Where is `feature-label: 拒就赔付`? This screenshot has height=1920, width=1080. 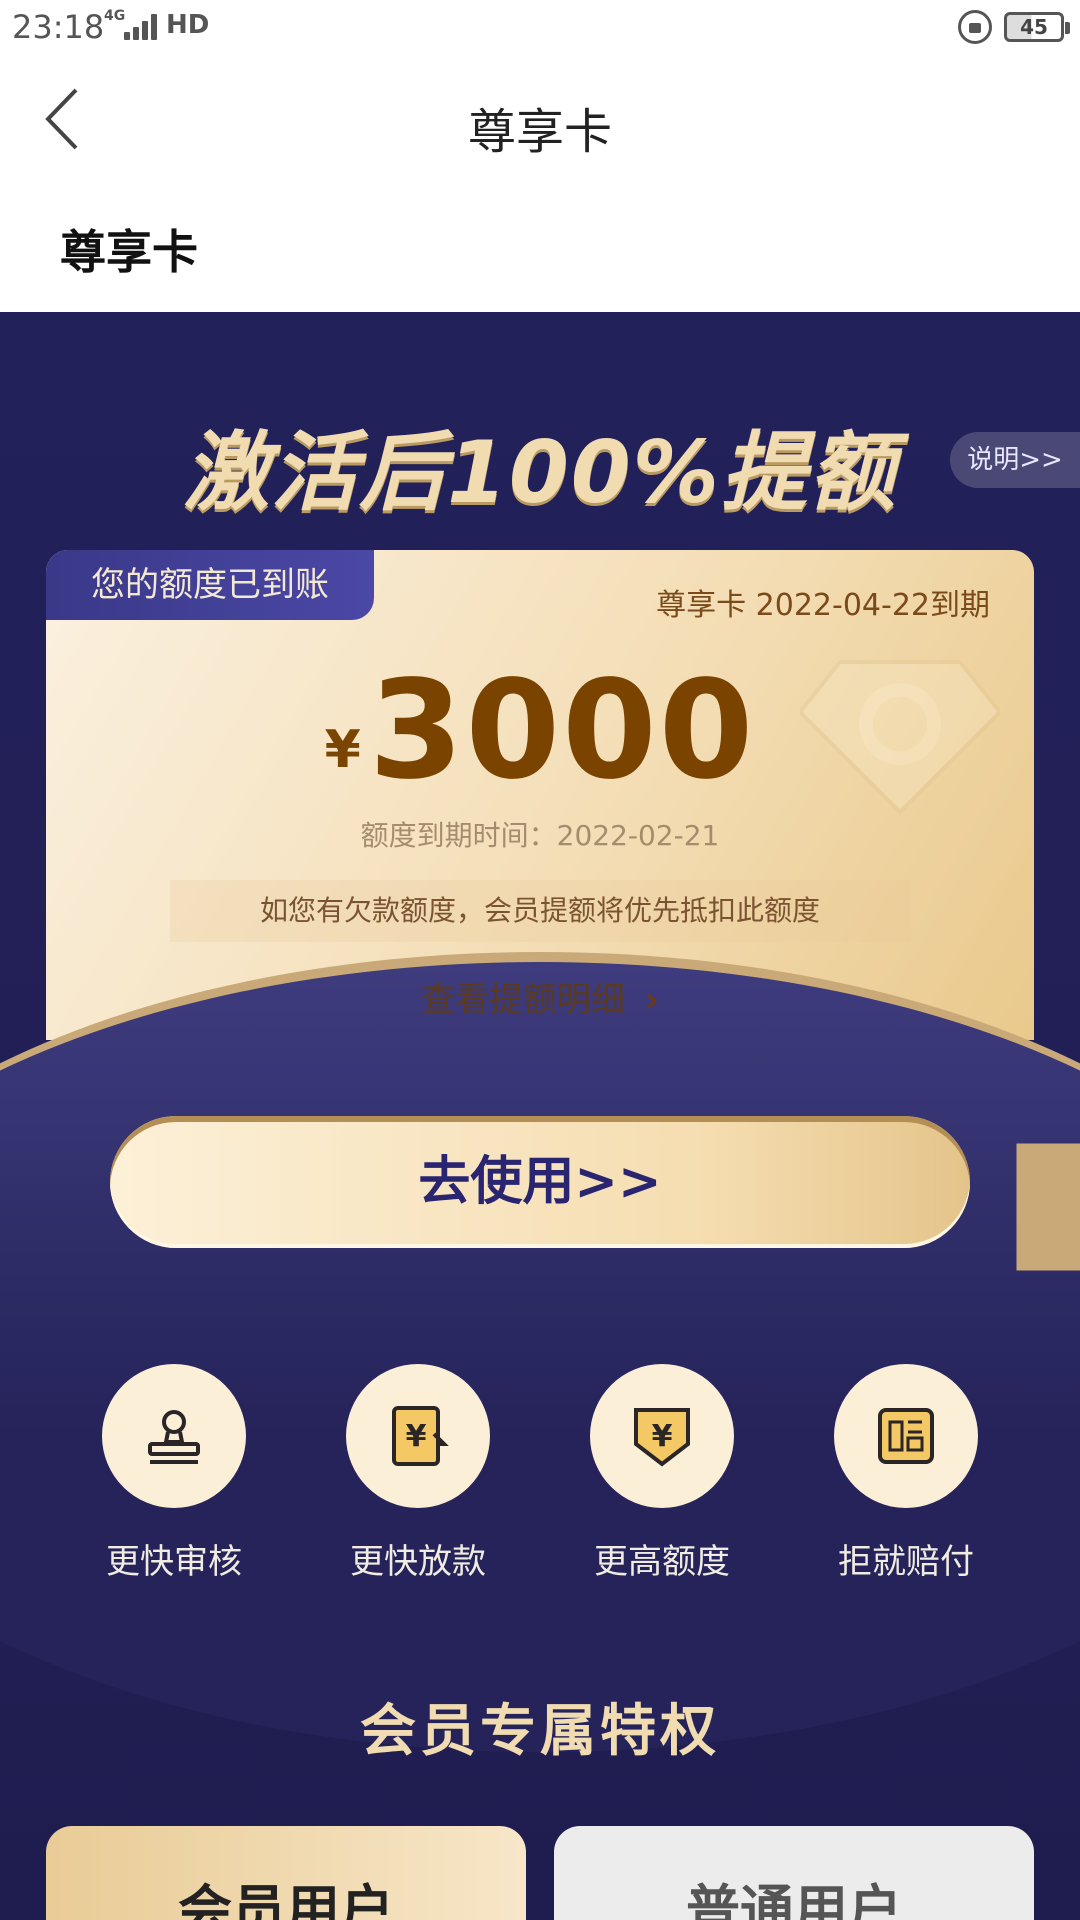
feature-label: 拒就赔付 is located at coordinates (906, 1562).